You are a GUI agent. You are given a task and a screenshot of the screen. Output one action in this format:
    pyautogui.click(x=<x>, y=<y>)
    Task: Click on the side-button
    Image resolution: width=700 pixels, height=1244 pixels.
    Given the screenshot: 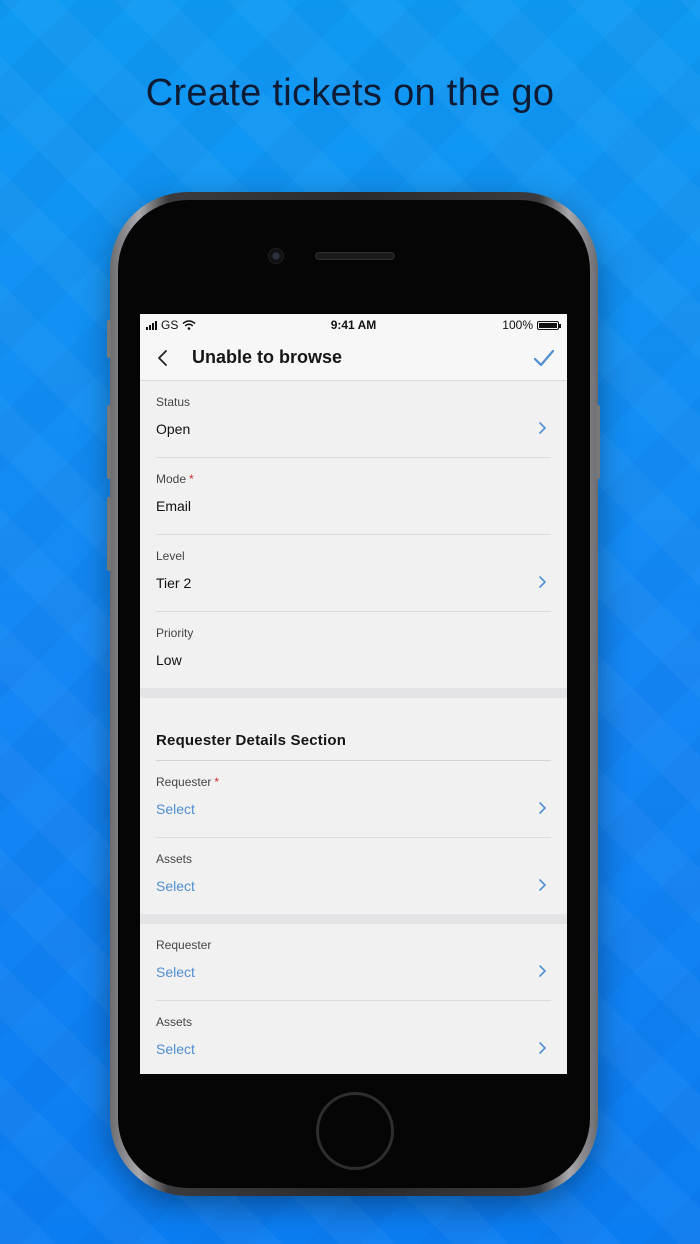 What is the action you would take?
    pyautogui.click(x=109, y=339)
    